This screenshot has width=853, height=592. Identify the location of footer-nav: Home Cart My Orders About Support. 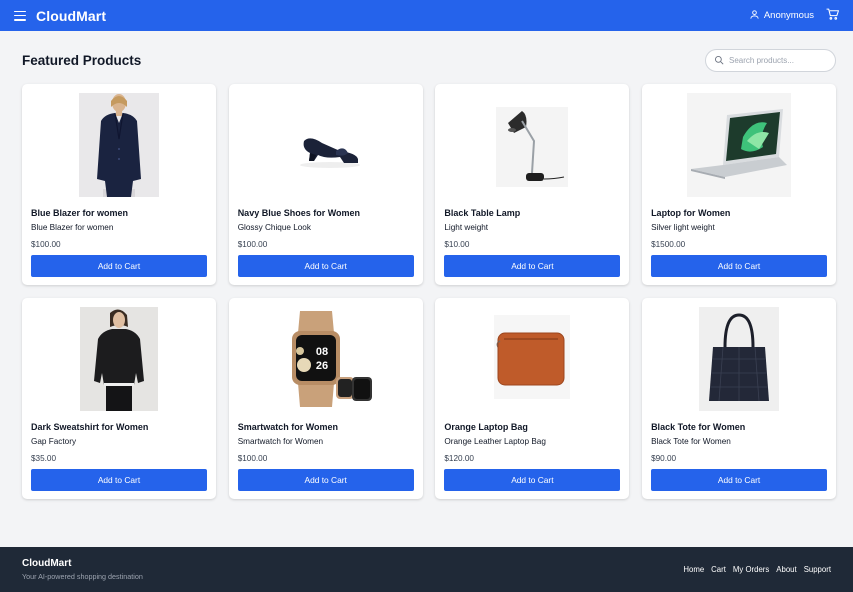
(757, 569).